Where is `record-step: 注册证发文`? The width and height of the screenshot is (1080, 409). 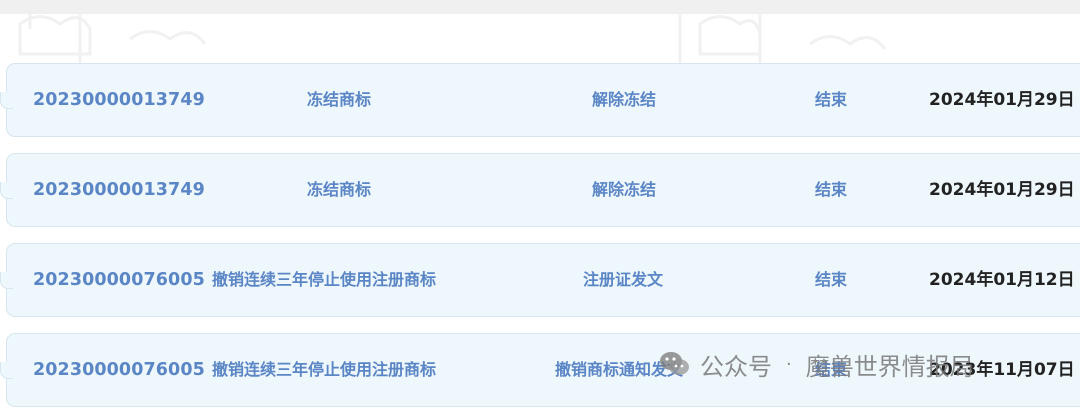 record-step: 注册证发文 is located at coordinates (623, 279).